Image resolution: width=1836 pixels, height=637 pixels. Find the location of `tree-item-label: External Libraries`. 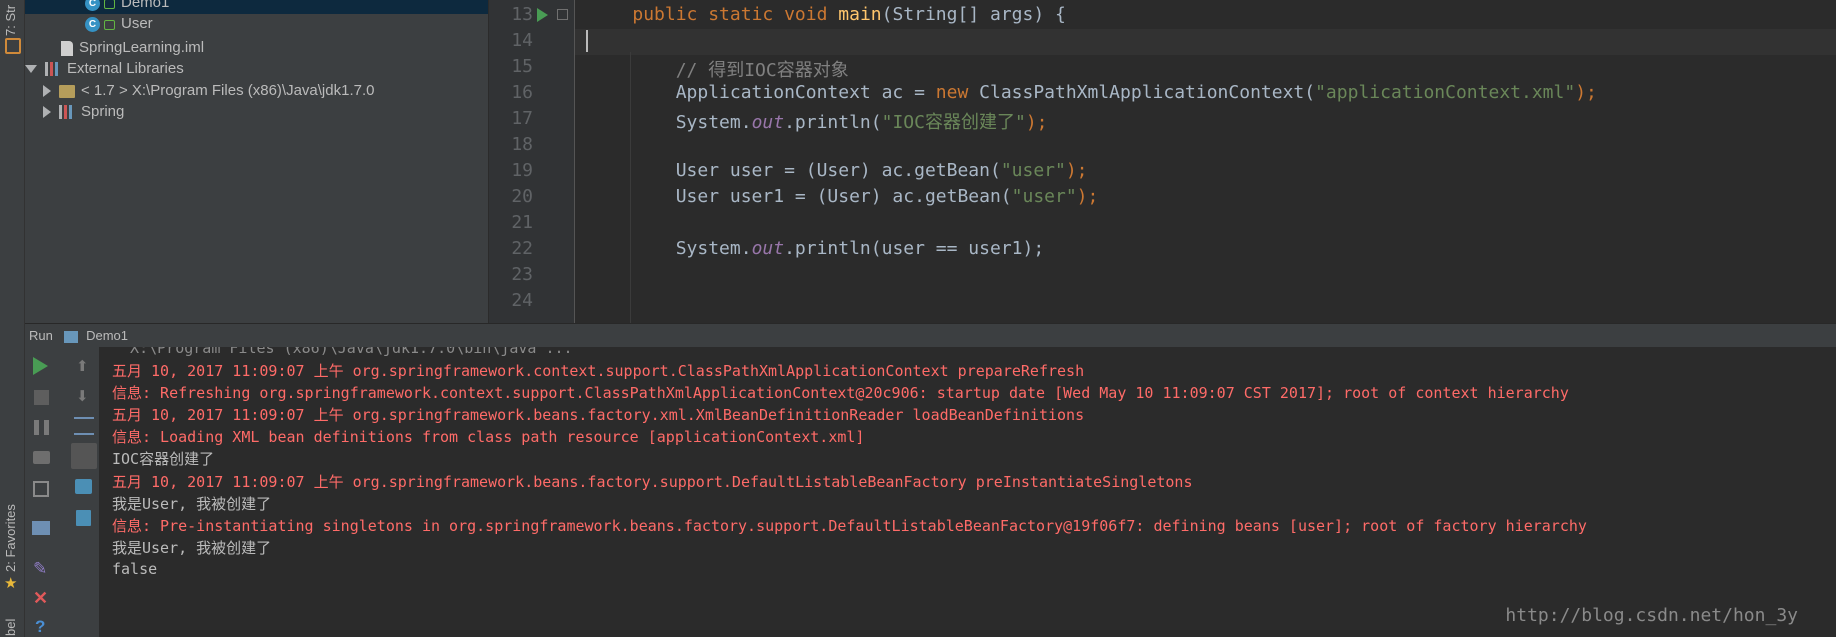

tree-item-label: External Libraries is located at coordinates (125, 68).